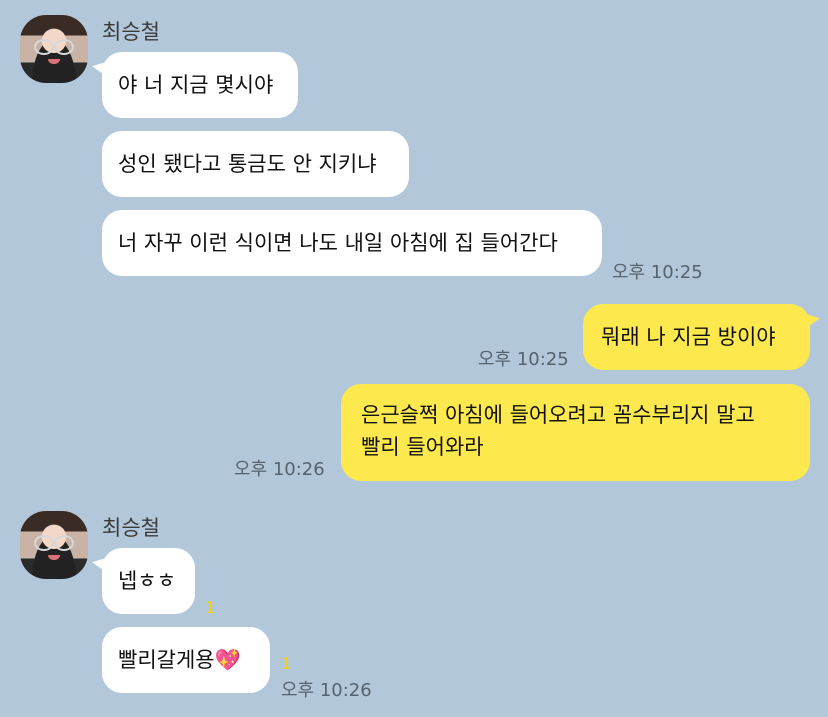 This screenshot has height=717, width=828. What do you see at coordinates (352, 243) in the screenshot?
I see `incoming-message: 너 자꾸 이런 식이면 나도 내일 아침에 집 들어간다` at bounding box center [352, 243].